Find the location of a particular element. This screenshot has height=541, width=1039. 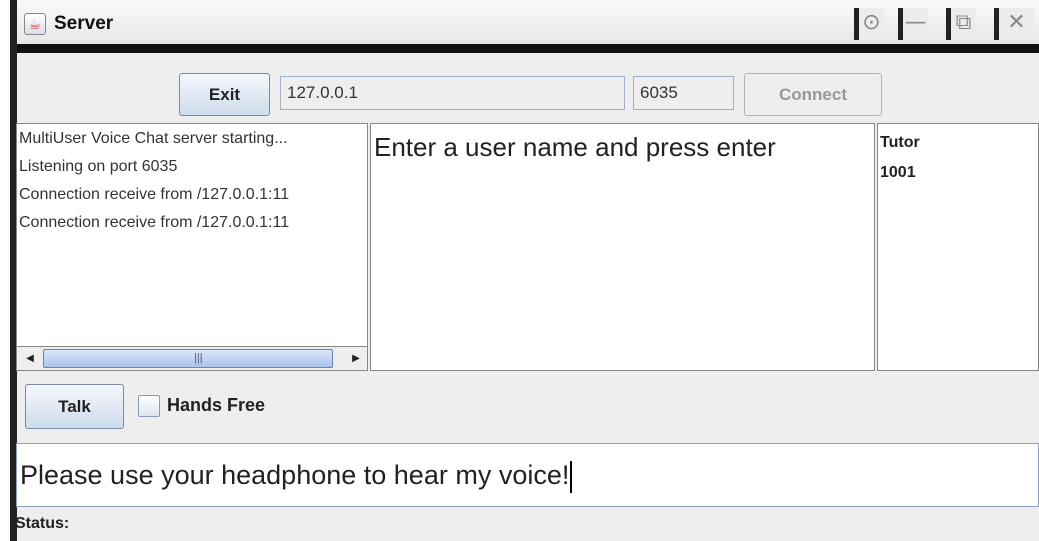

log-horizontal-scrollbar: ◀ ||| ▶ is located at coordinates (192, 358).